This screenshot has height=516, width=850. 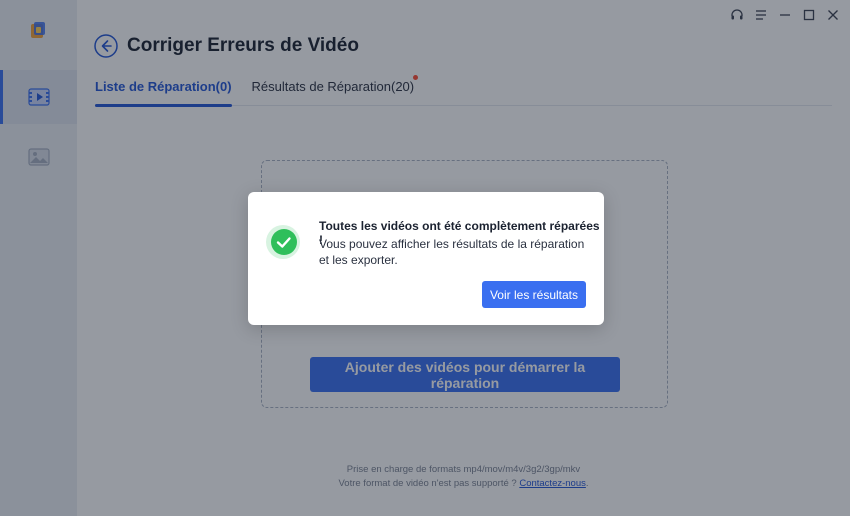 I want to click on success-check-icon, so click(x=283, y=242).